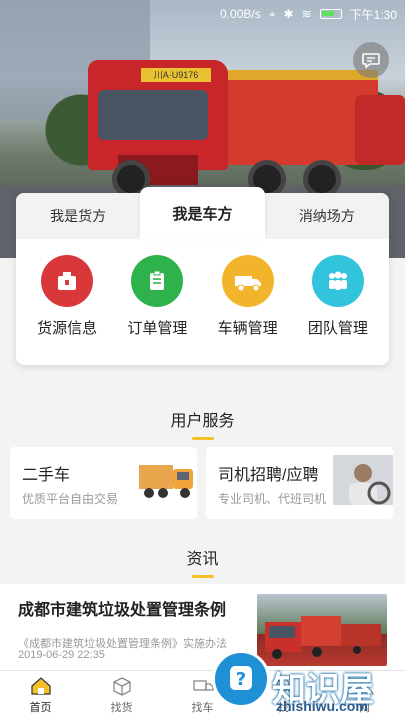  I want to click on section-title-news: 资讯, so click(202, 561).